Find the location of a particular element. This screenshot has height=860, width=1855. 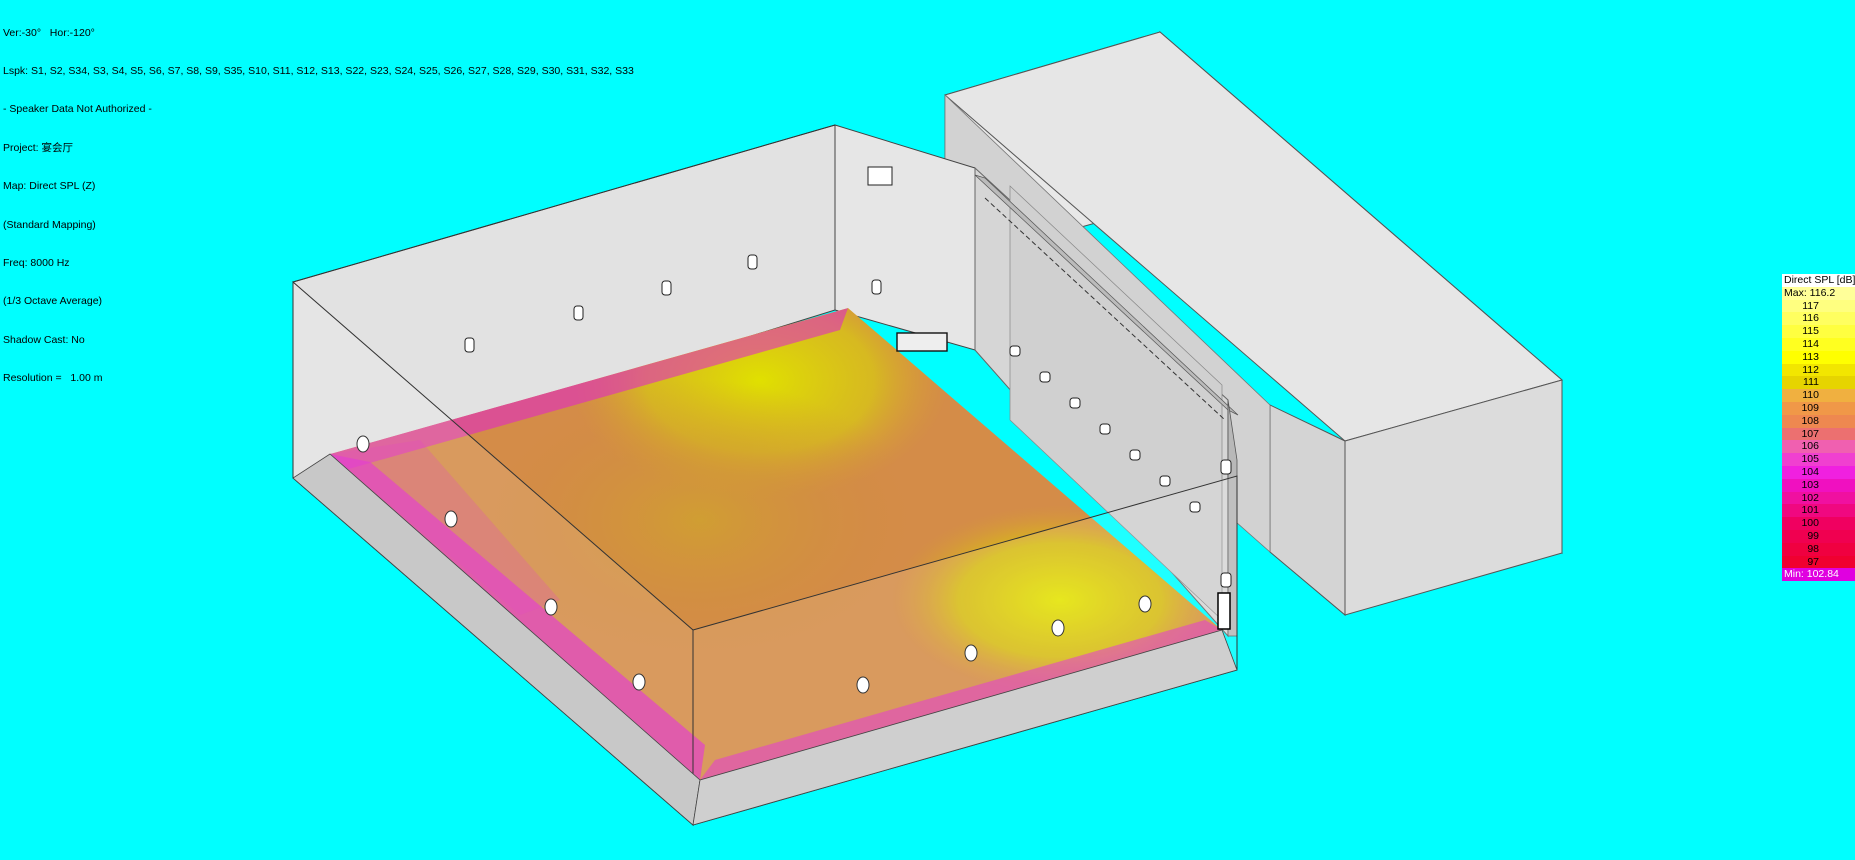

legend-step: 112 is located at coordinates (1818, 370).